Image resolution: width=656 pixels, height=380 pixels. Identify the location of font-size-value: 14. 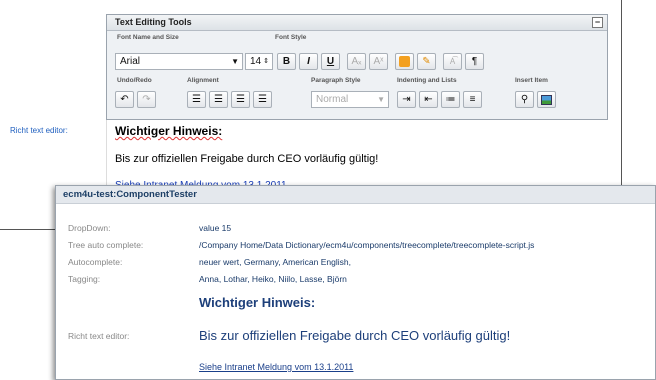
(256, 61).